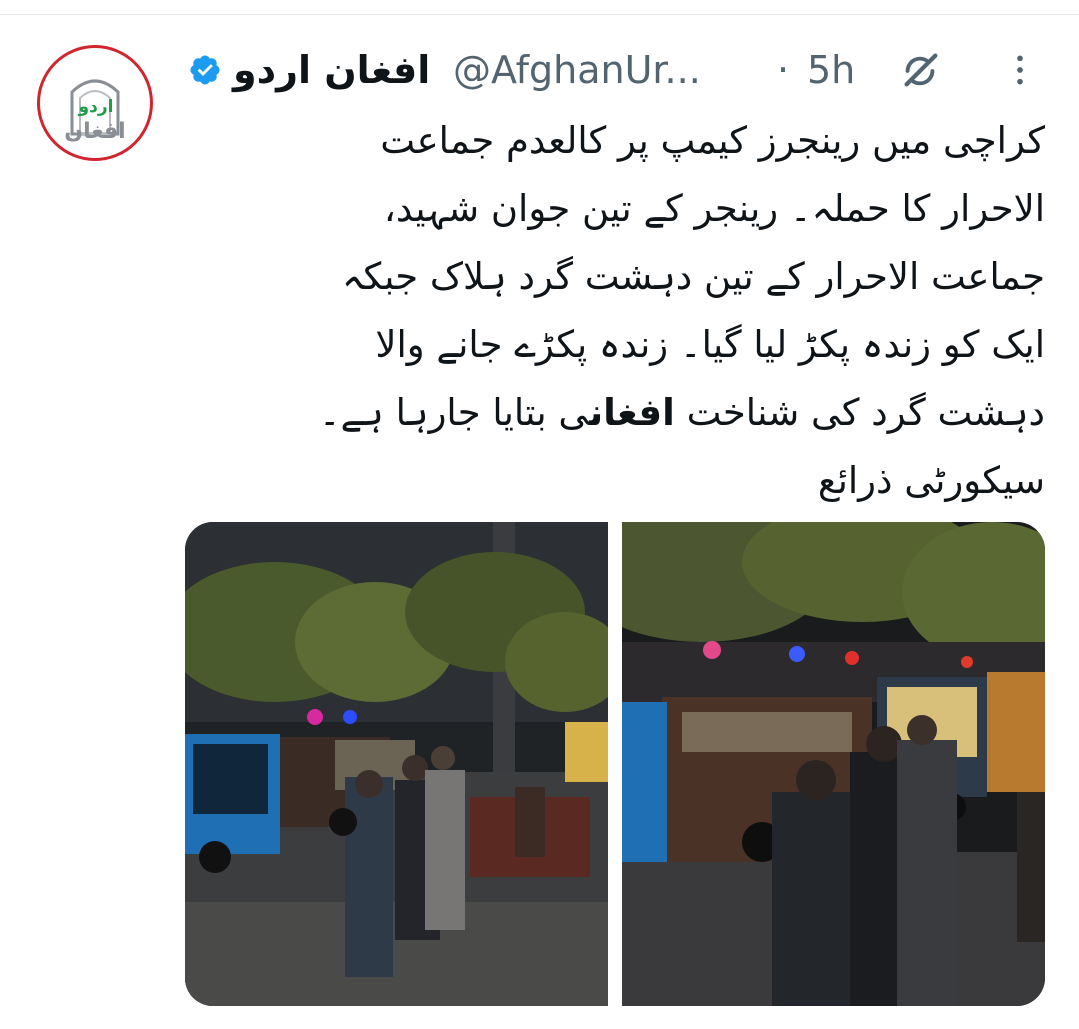 The width and height of the screenshot is (1079, 1029). I want to click on tweet-text-line-2: الاحرار کا حملہ۔ رینجر کے تین جوان شہید،, so click(714, 208).